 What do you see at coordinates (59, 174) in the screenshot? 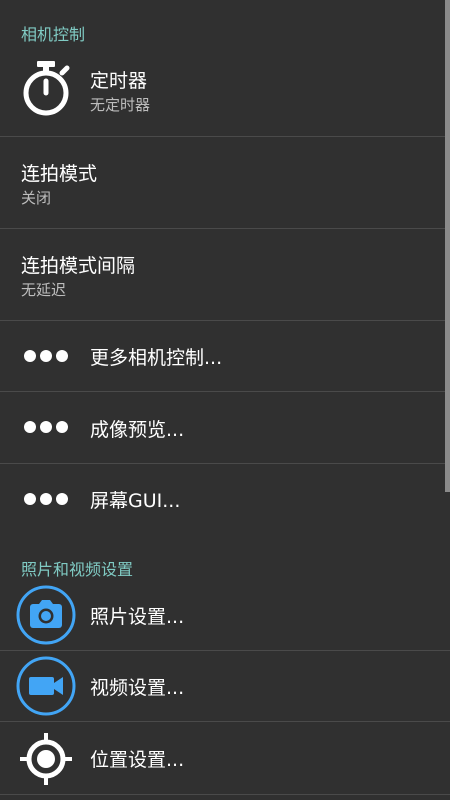
I see `pref-burst-mode-title: 连拍模式` at bounding box center [59, 174].